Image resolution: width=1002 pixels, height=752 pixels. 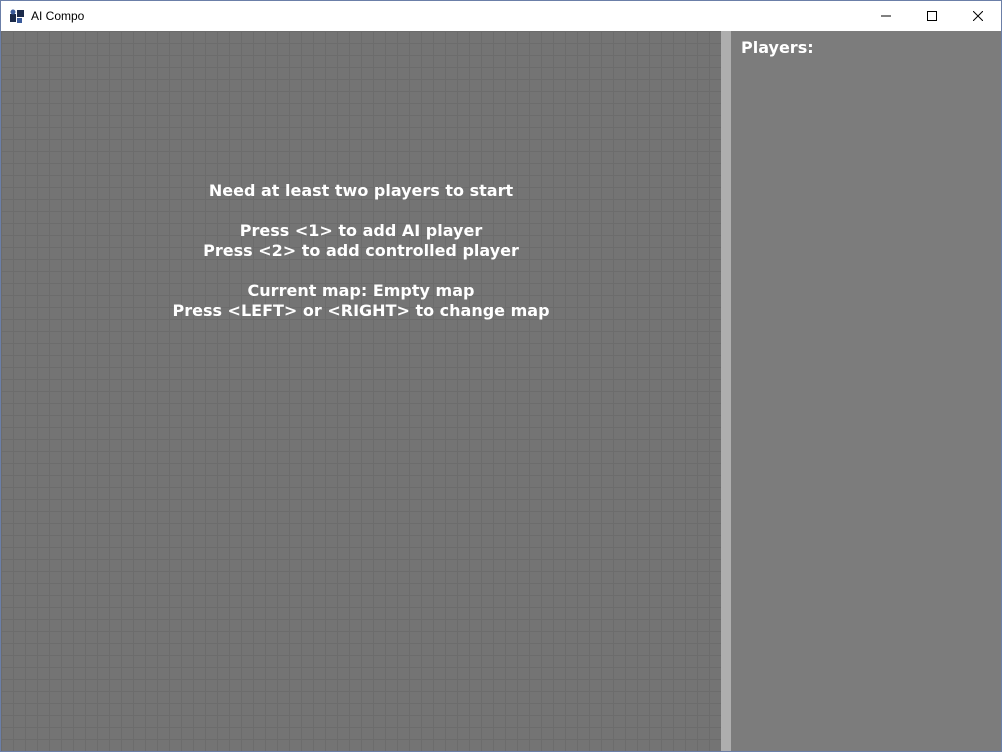 I want to click on maximize-icon, so click(x=932, y=16).